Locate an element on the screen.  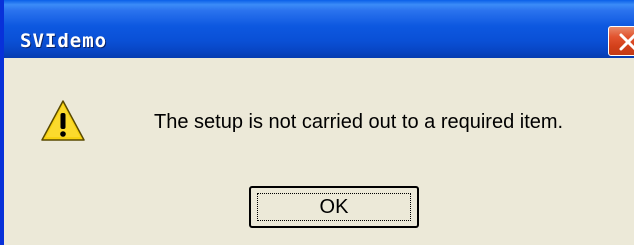
close-icon is located at coordinates (626, 42).